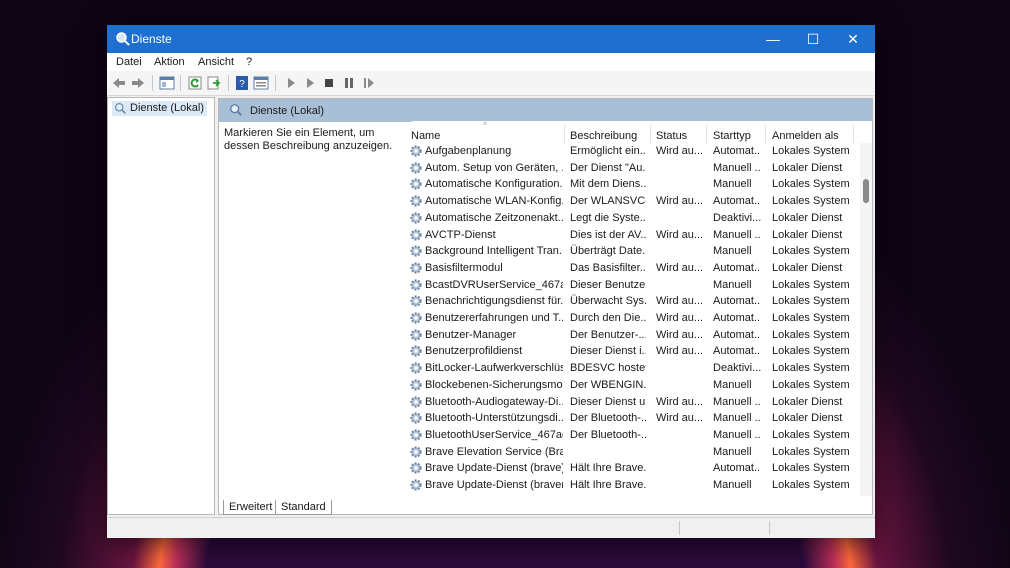 This screenshot has height=568, width=1010. I want to click on panel-header: Dienste (Lokal), so click(545, 110).